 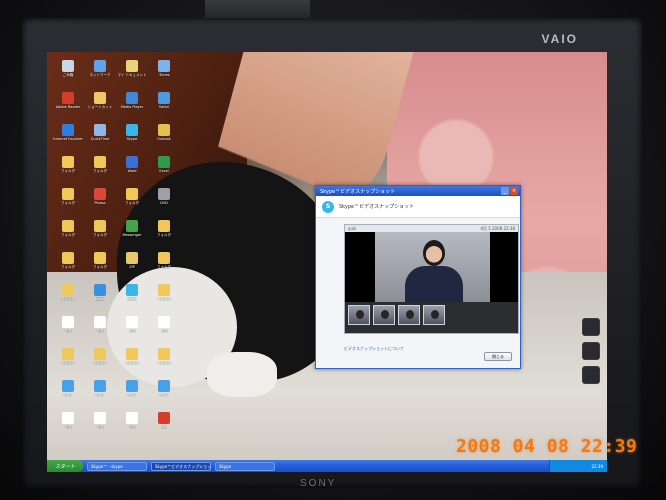 I want to click on close-icon: ×, so click(x=514, y=191).